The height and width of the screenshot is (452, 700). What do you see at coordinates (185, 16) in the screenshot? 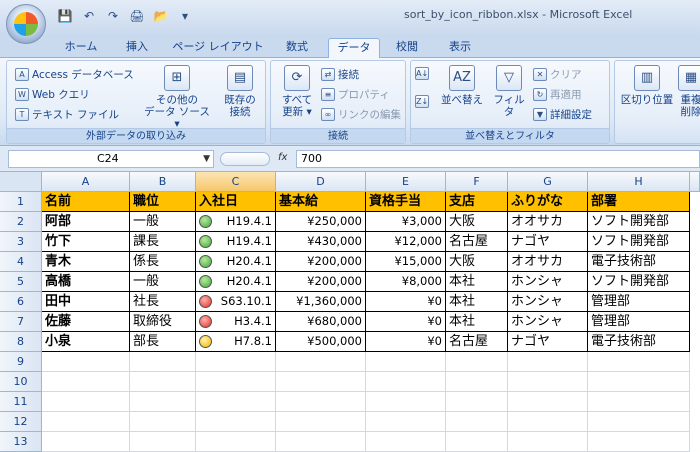
I see `customize-qat-icon: ▾` at bounding box center [185, 16].